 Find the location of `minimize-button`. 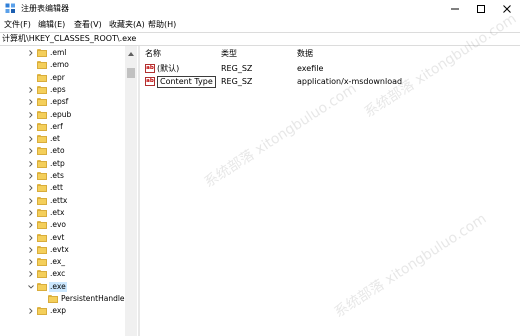

minimize-button is located at coordinates (455, 9).